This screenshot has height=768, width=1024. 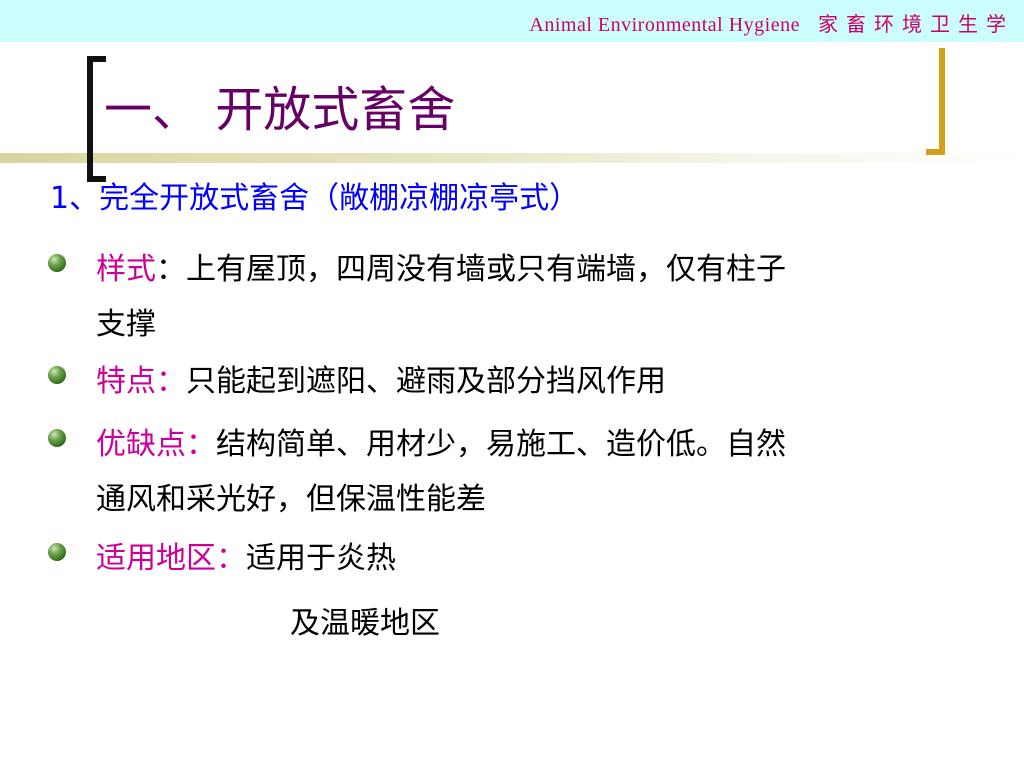 I want to click on title-divider, so click(x=512, y=158).